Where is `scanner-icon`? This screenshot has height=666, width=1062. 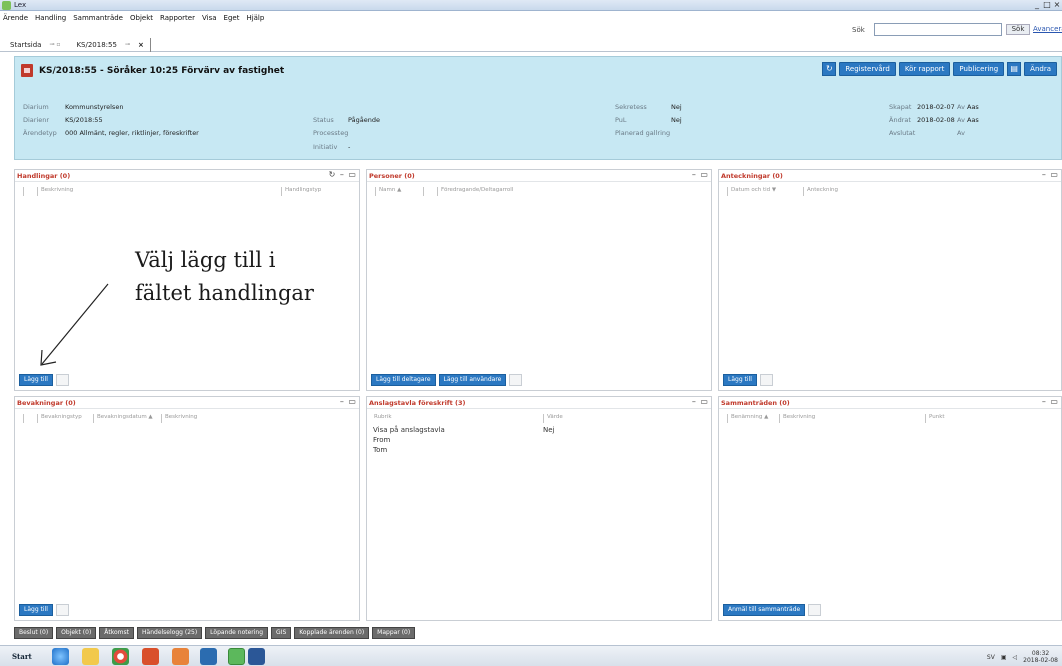
scanner-icon is located at coordinates (62, 380).